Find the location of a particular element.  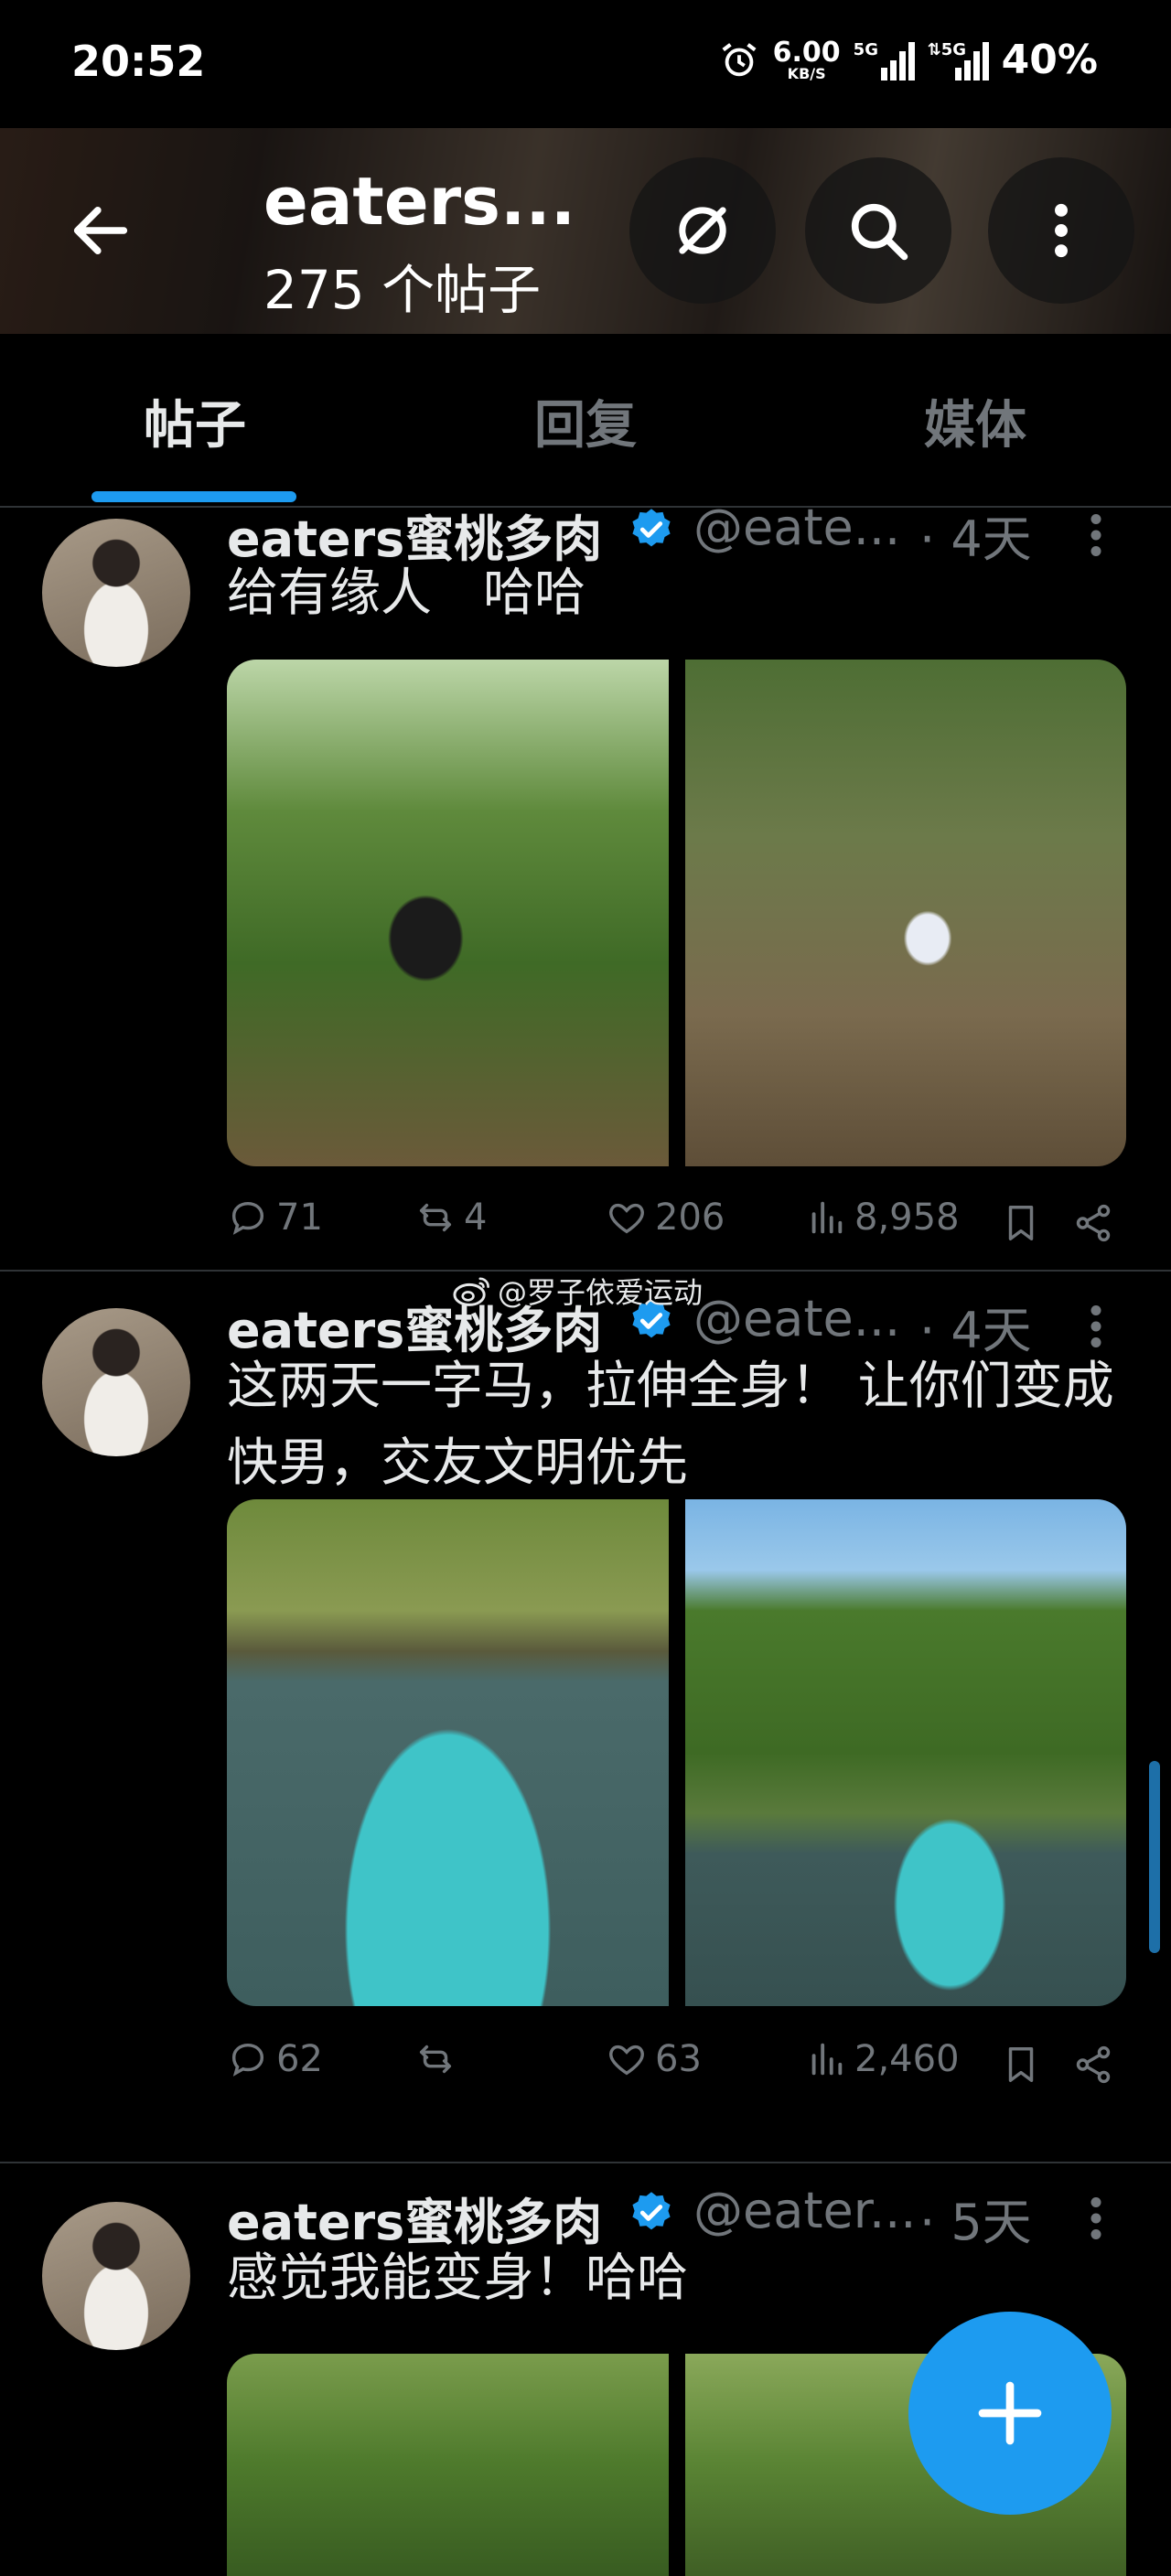

repost-button: 4 is located at coordinates (450, 1218).